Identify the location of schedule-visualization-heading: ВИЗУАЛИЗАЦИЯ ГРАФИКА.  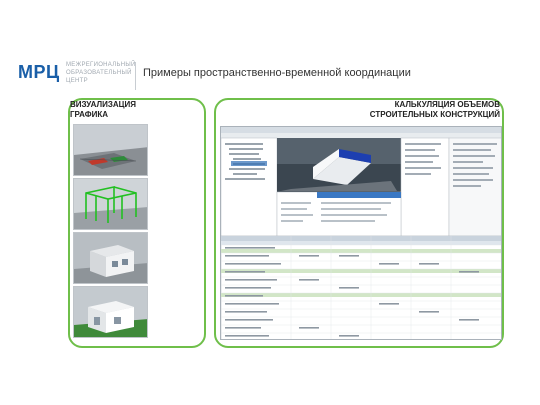
(103, 109).